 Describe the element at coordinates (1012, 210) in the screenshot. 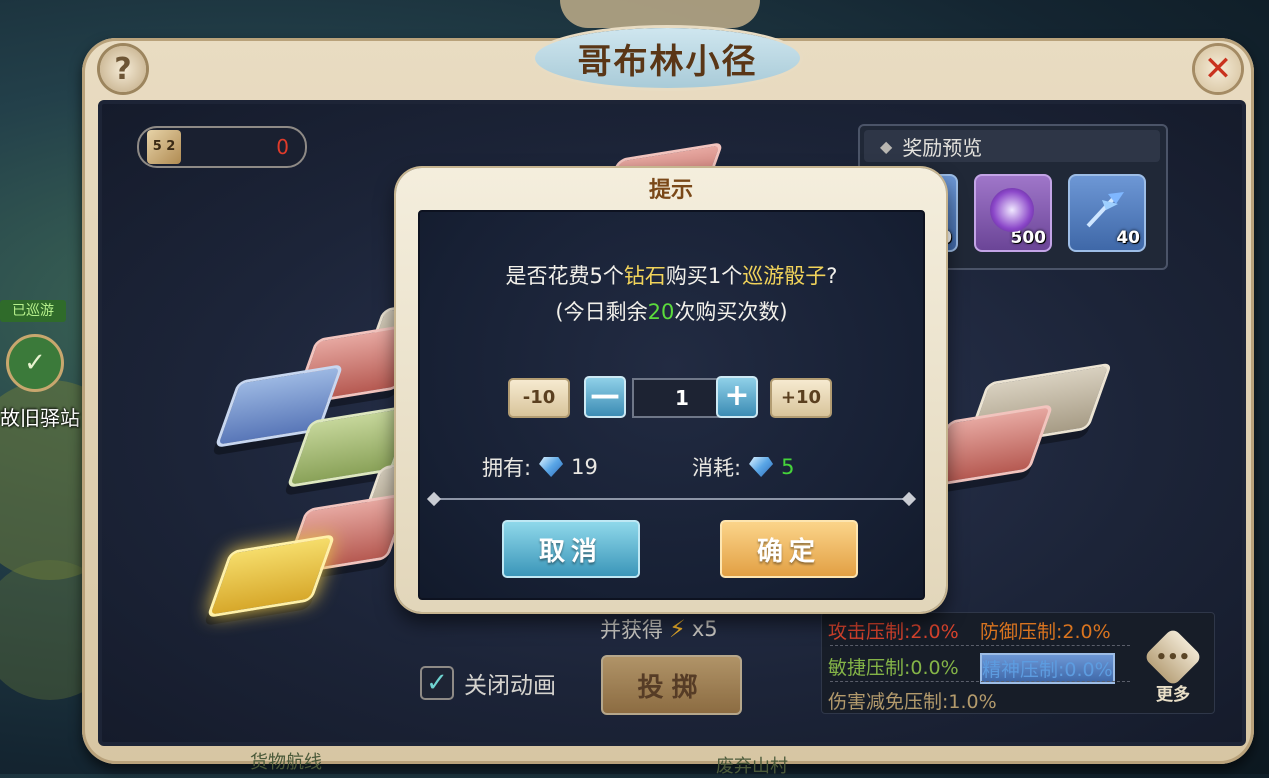

I see `purple-gem-icon` at that location.